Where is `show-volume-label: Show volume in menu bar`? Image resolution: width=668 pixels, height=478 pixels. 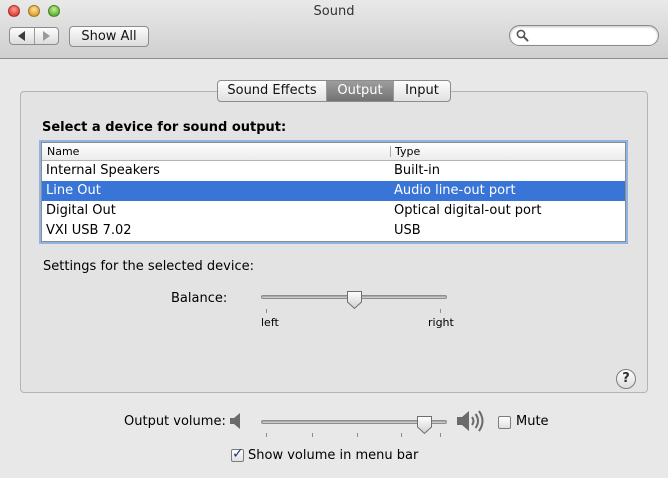 show-volume-label: Show volume in menu bar is located at coordinates (333, 455).